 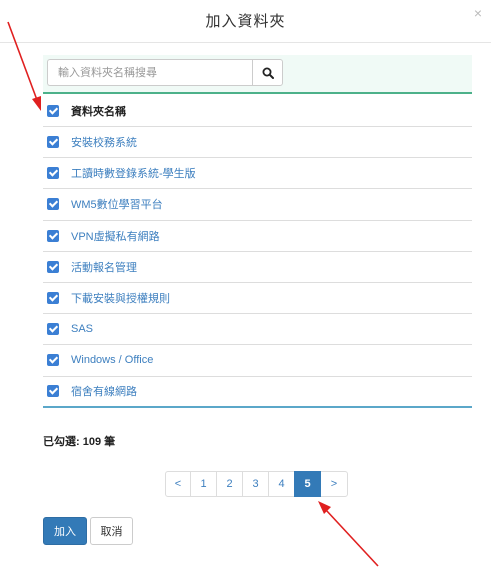 What do you see at coordinates (307, 484) in the screenshot?
I see `page-5-button: 5` at bounding box center [307, 484].